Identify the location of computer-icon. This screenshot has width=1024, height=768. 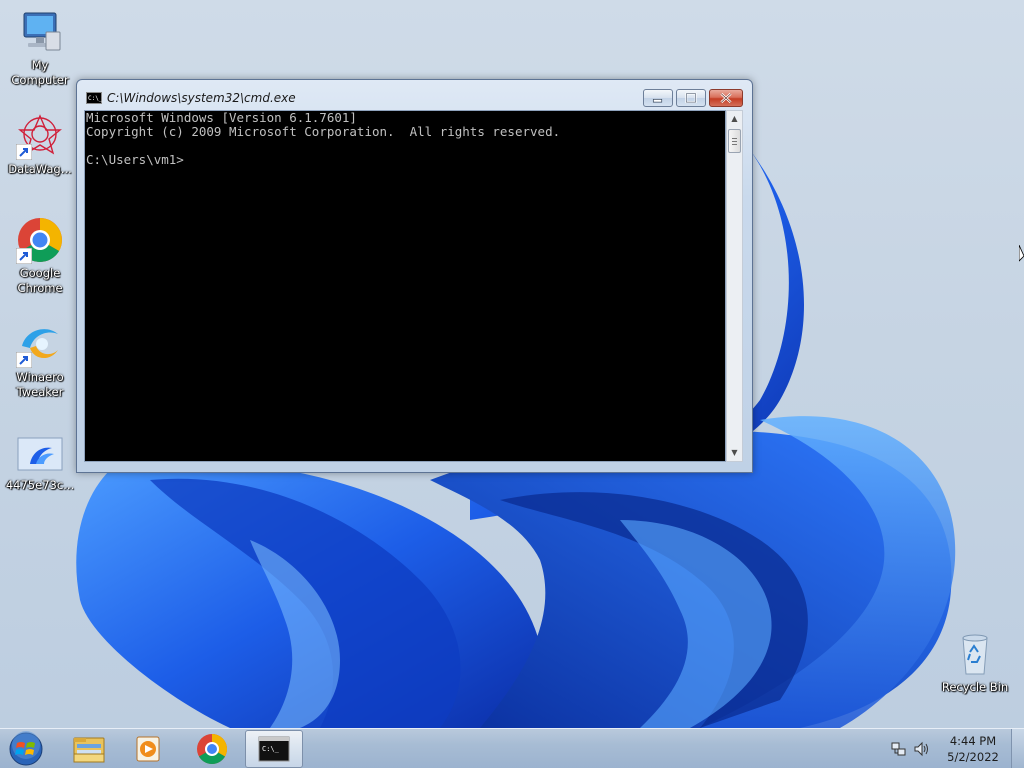
(40, 32).